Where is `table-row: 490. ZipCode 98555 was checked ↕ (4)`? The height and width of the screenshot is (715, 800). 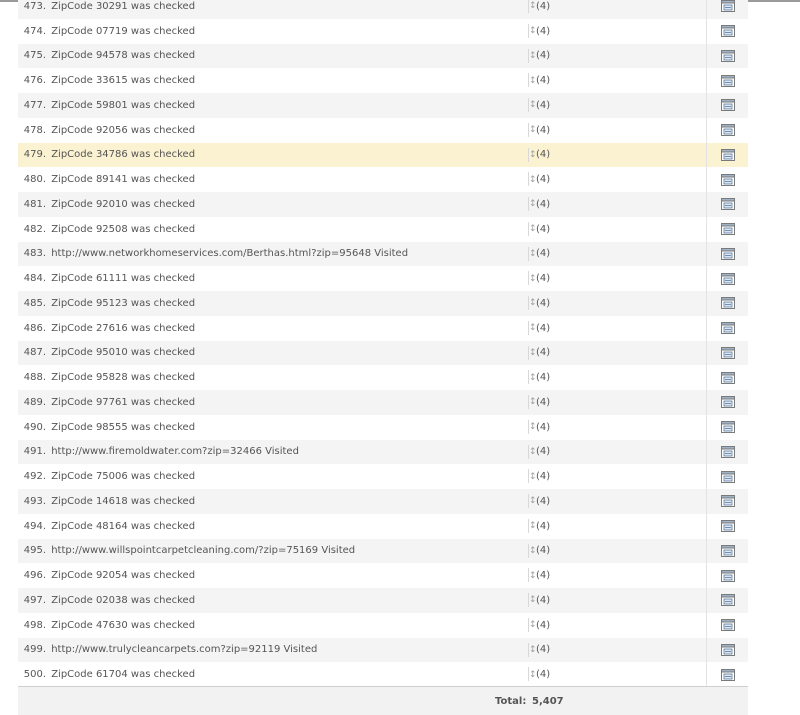 table-row: 490. ZipCode 98555 was checked ↕ (4) is located at coordinates (383, 427).